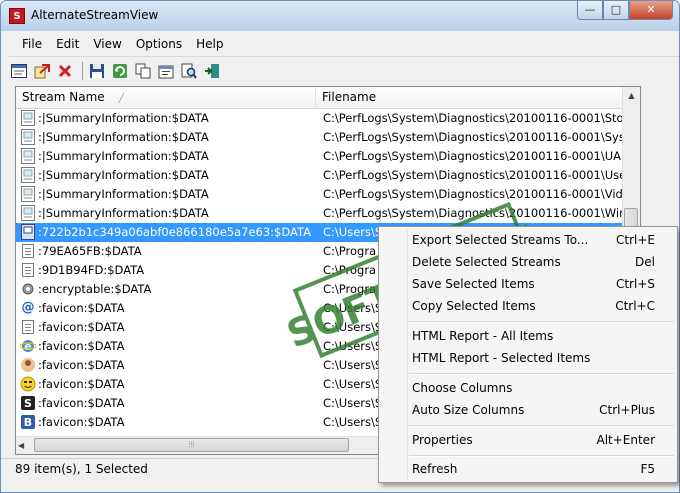  I want to click on b-square-icon: B, so click(28, 422).